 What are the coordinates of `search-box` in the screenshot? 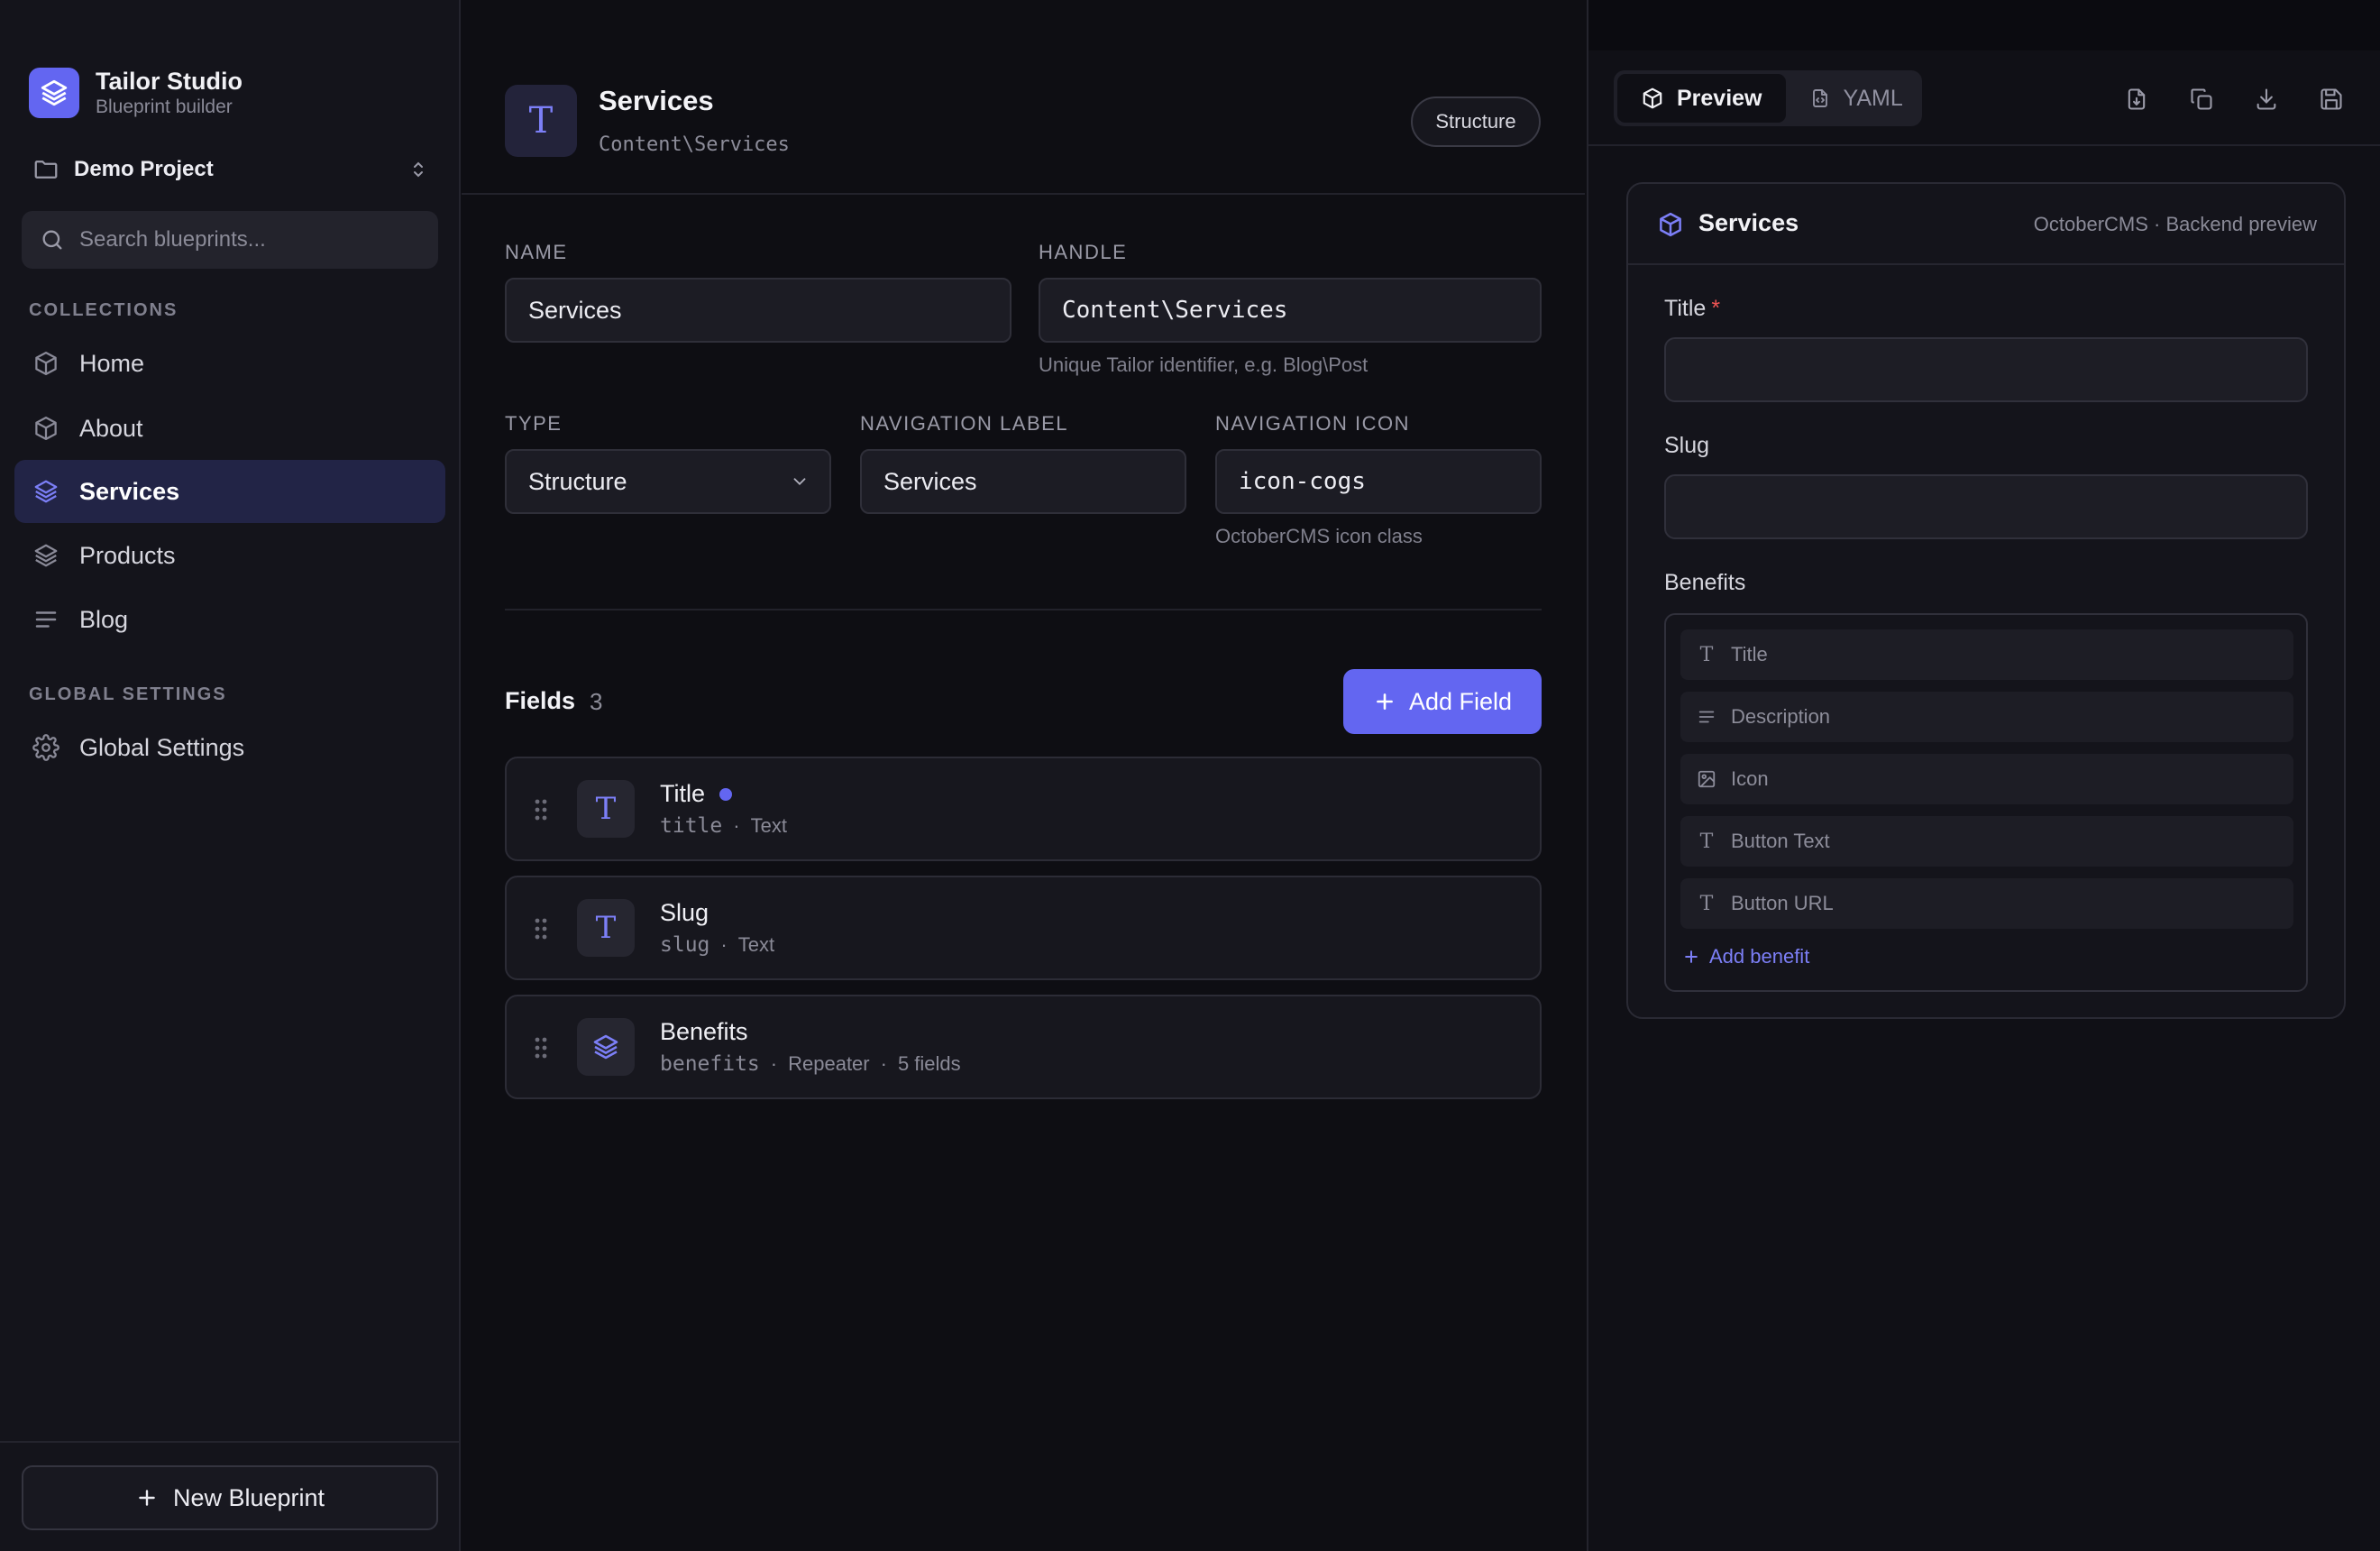 It's located at (230, 240).